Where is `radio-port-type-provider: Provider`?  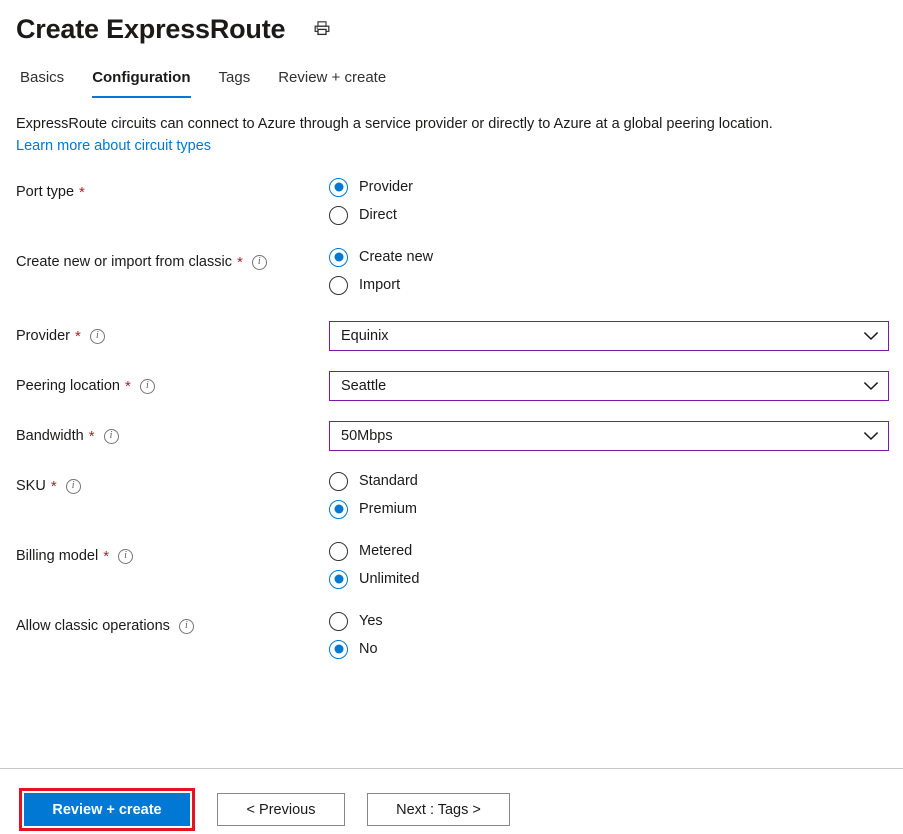
radio-port-type-provider: Provider is located at coordinates (616, 187).